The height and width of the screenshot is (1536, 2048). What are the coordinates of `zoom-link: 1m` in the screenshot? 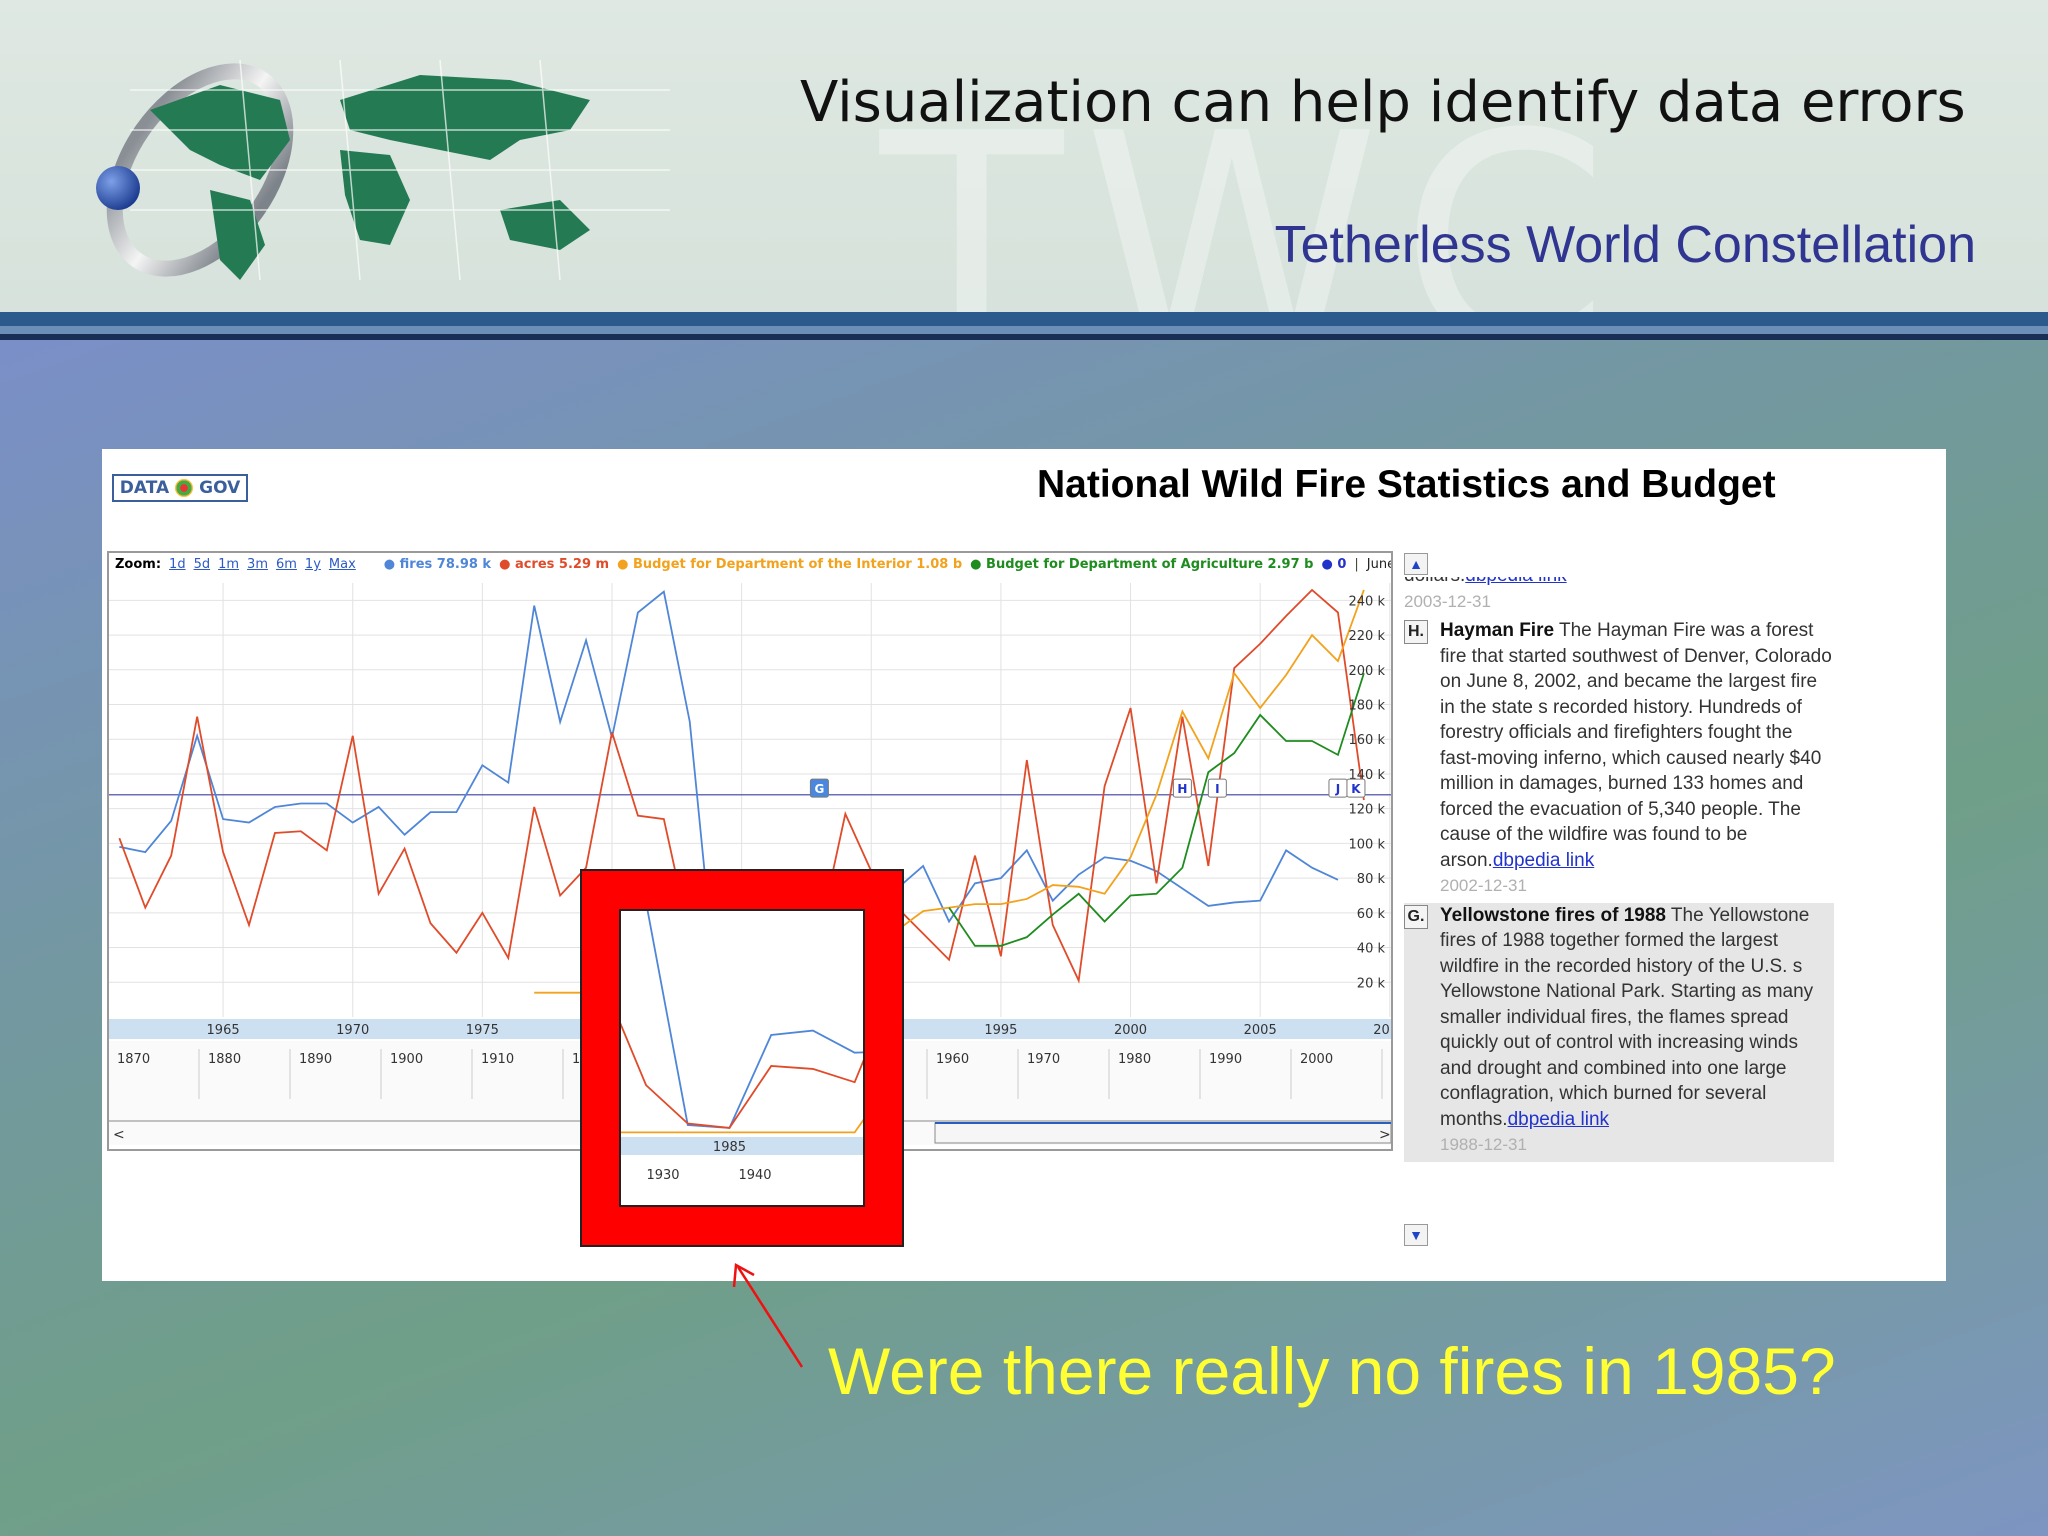 It's located at (228, 567).